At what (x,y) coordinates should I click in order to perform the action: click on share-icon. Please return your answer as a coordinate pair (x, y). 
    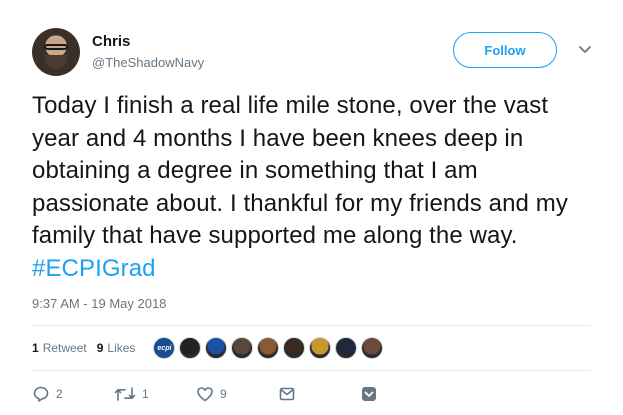
    Looking at the image, I should click on (369, 394).